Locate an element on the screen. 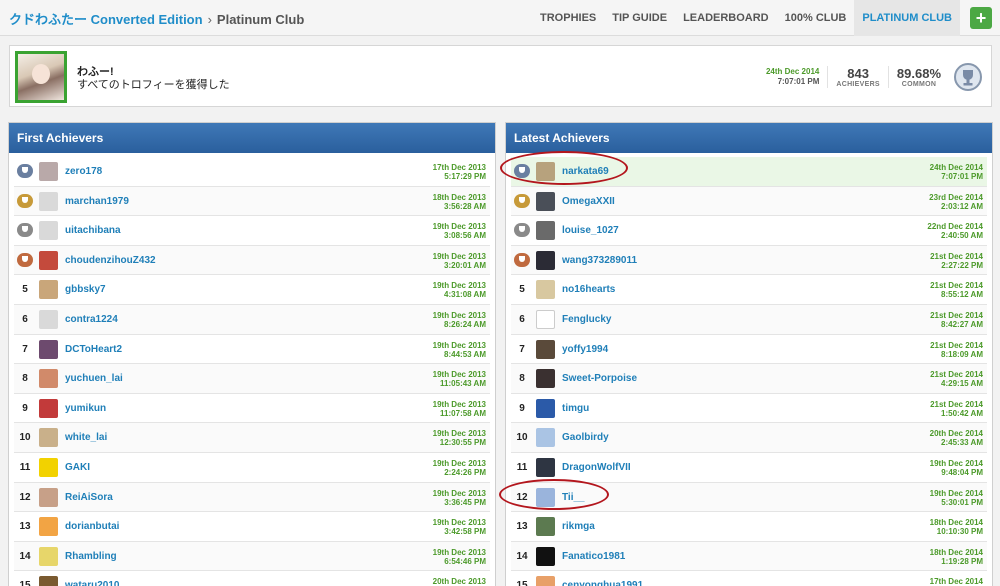 The width and height of the screenshot is (1000, 586). username-link: ReiAiSora is located at coordinates (89, 497).